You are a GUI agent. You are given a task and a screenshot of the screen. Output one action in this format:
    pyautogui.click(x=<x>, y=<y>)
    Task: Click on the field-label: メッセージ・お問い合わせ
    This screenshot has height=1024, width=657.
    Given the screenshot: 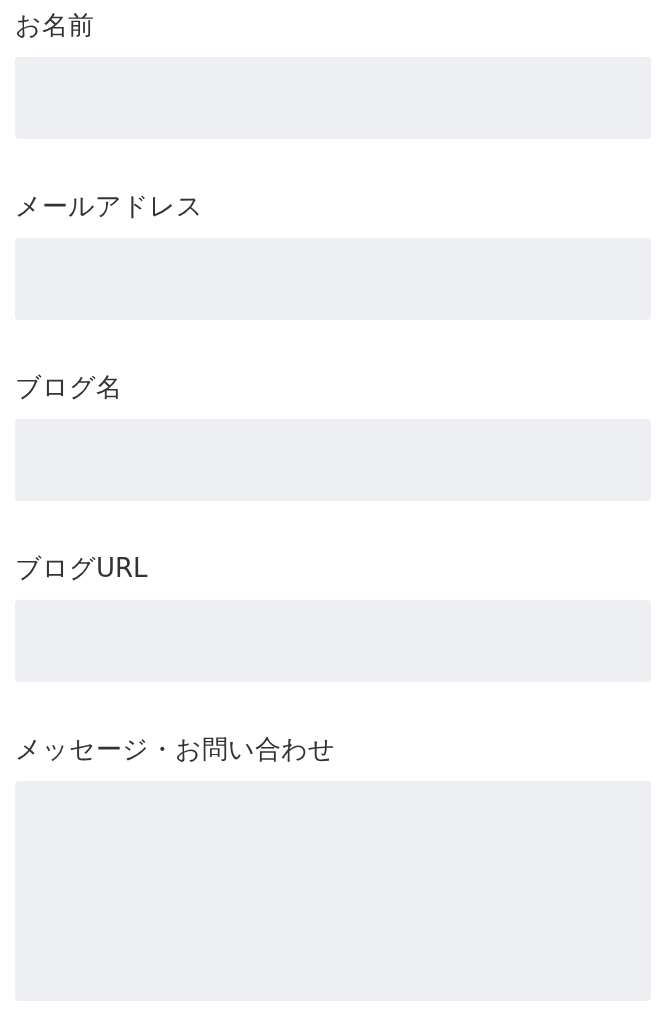 What is the action you would take?
    pyautogui.click(x=175, y=749)
    